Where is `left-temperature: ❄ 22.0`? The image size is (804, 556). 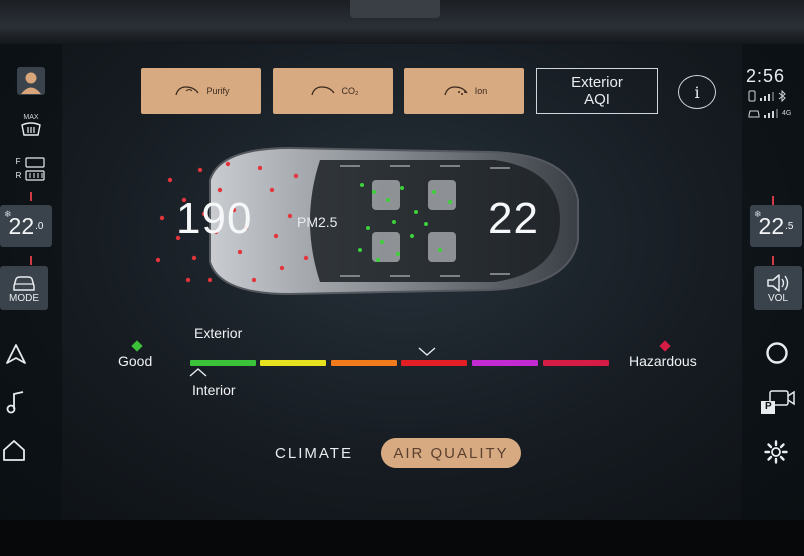
left-temperature: ❄ 22.0 is located at coordinates (26, 226).